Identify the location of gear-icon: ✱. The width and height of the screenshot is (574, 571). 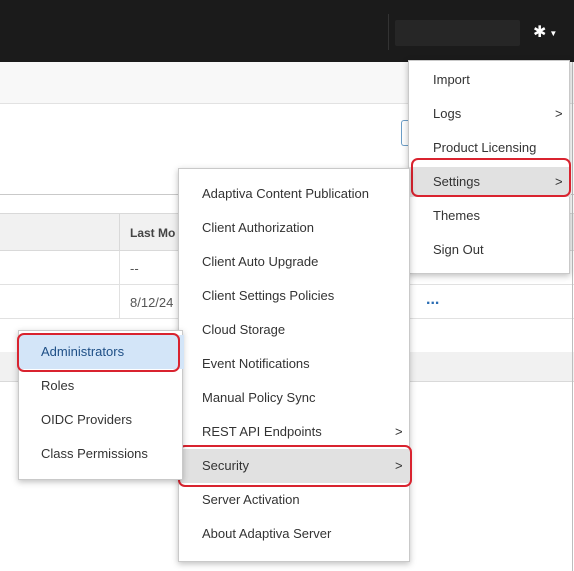
(540, 32).